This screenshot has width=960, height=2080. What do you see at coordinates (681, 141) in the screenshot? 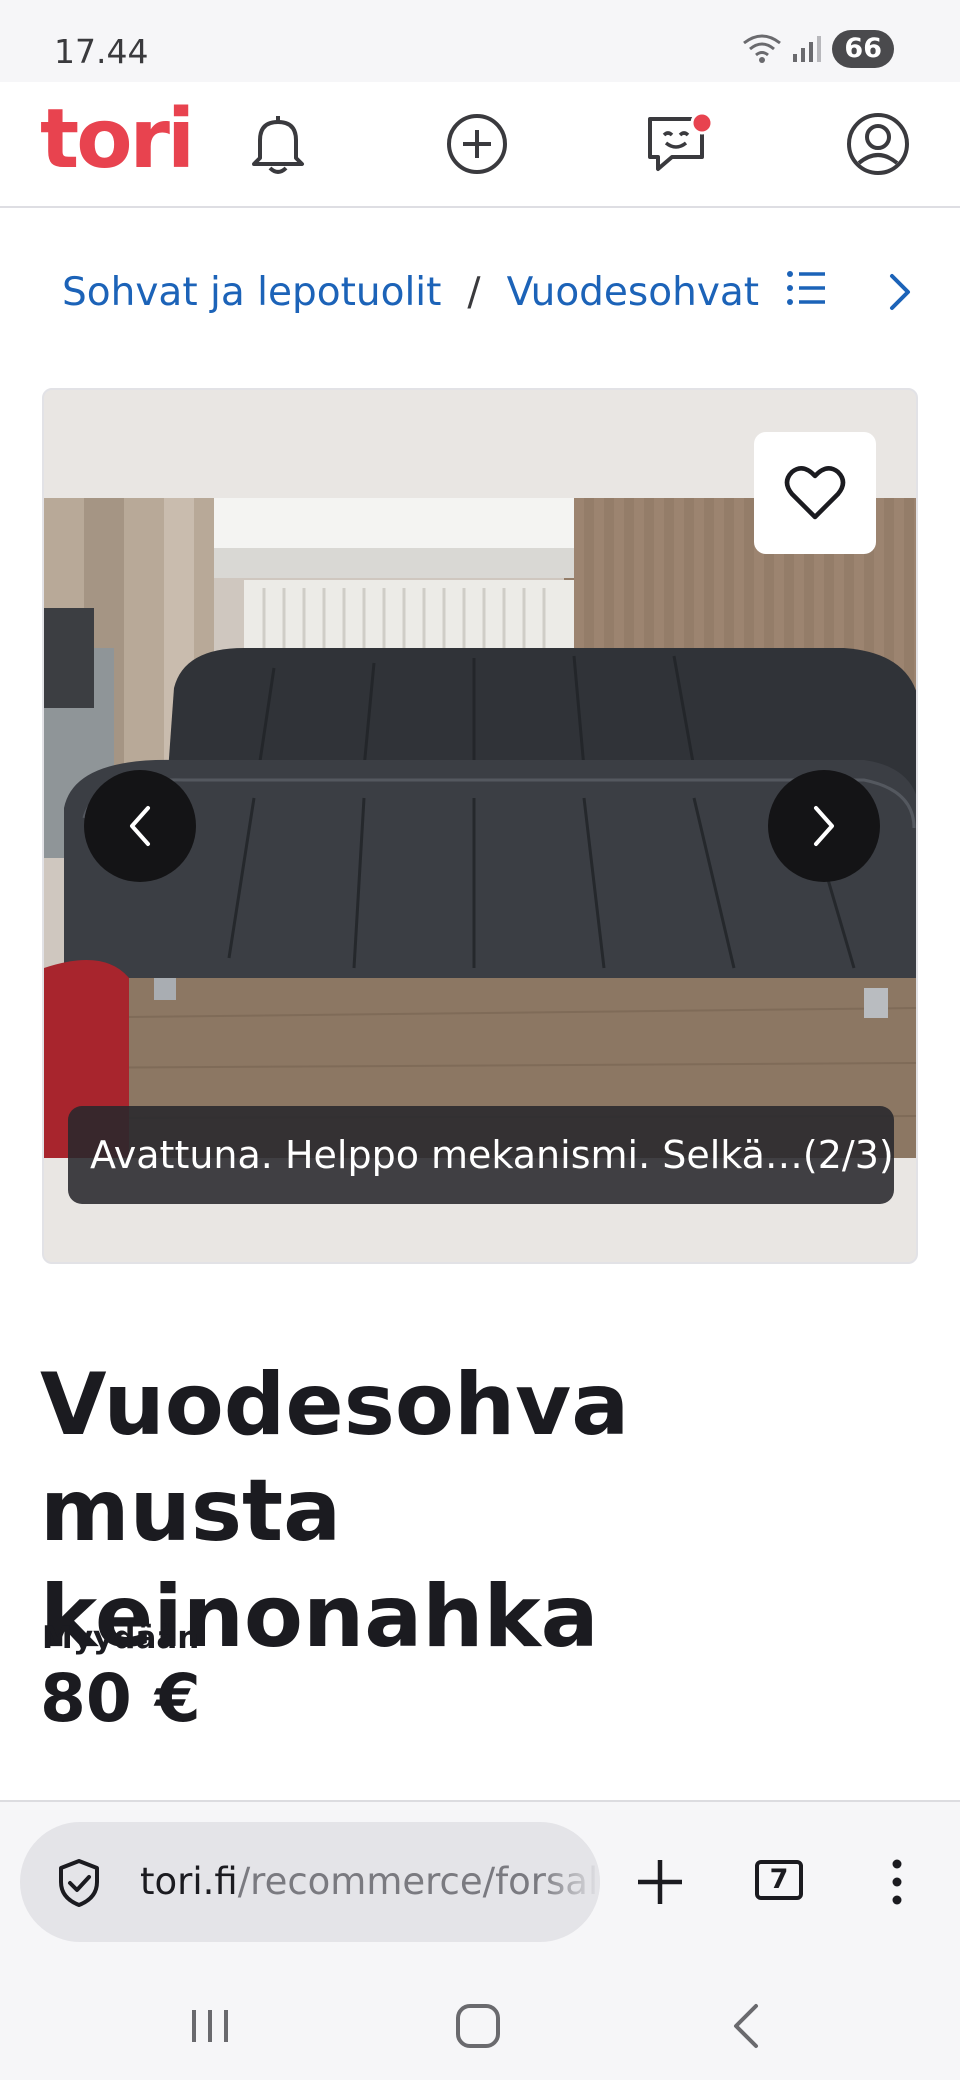
I see `messages-icon` at bounding box center [681, 141].